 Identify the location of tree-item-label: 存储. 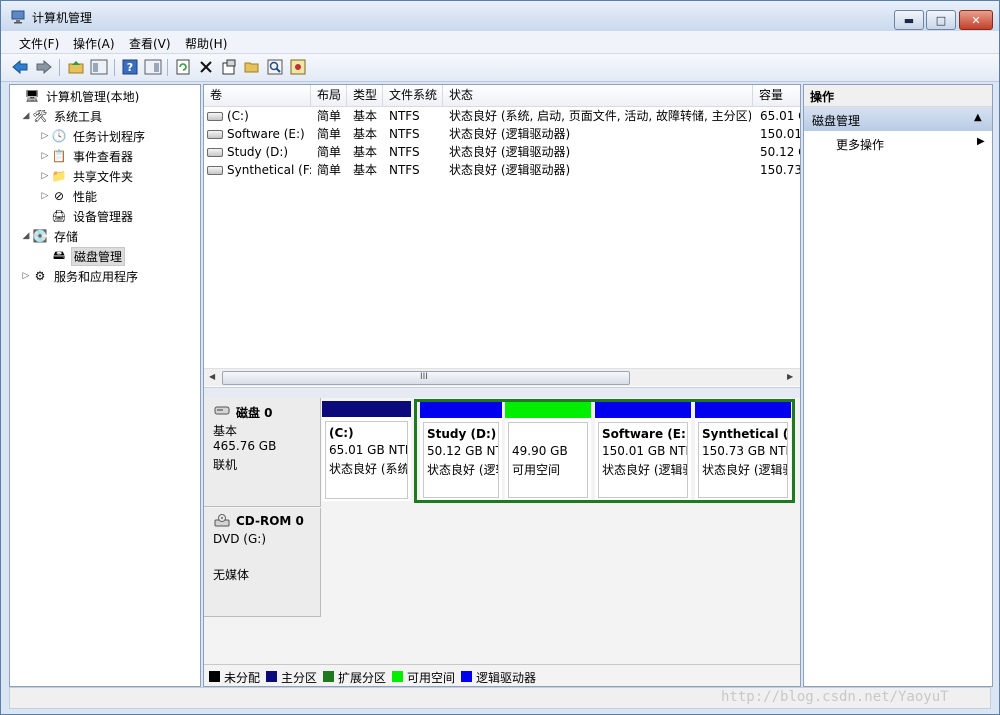
(66, 236).